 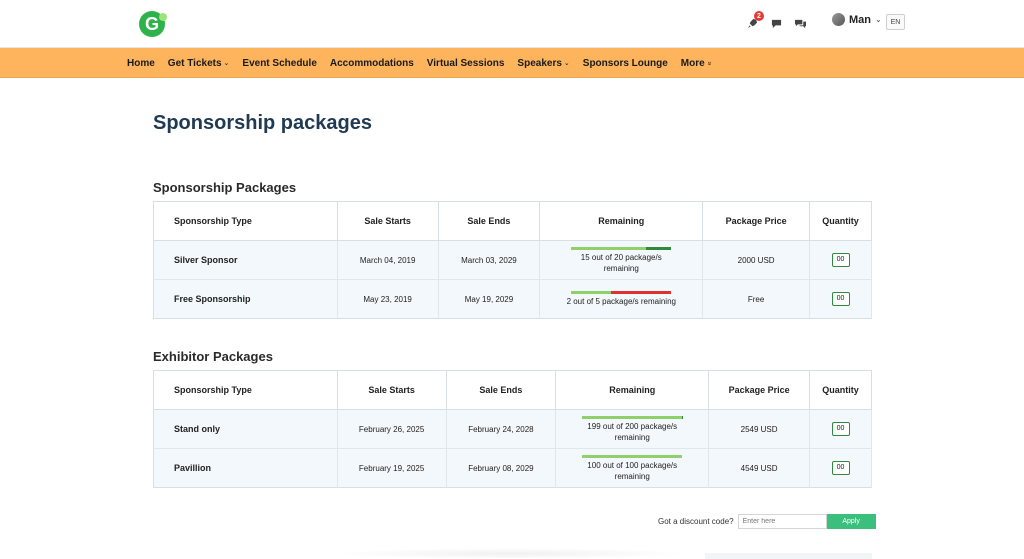 What do you see at coordinates (759, 429) in the screenshot?
I see `package-price-cell: 2549 USD` at bounding box center [759, 429].